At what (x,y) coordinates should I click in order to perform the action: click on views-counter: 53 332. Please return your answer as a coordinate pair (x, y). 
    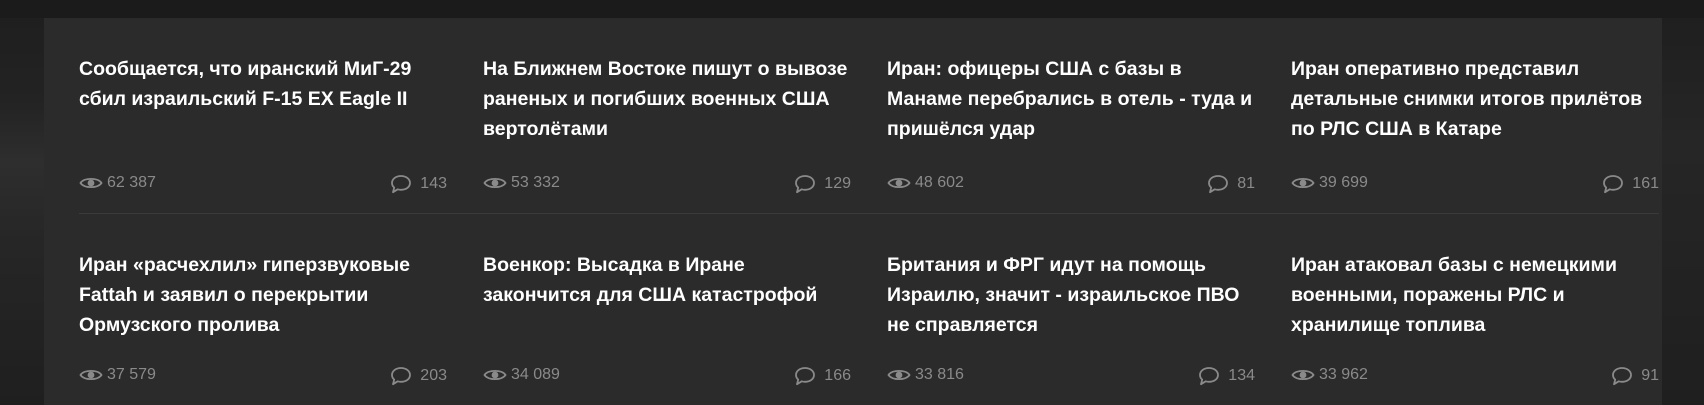
    Looking at the image, I should click on (521, 183).